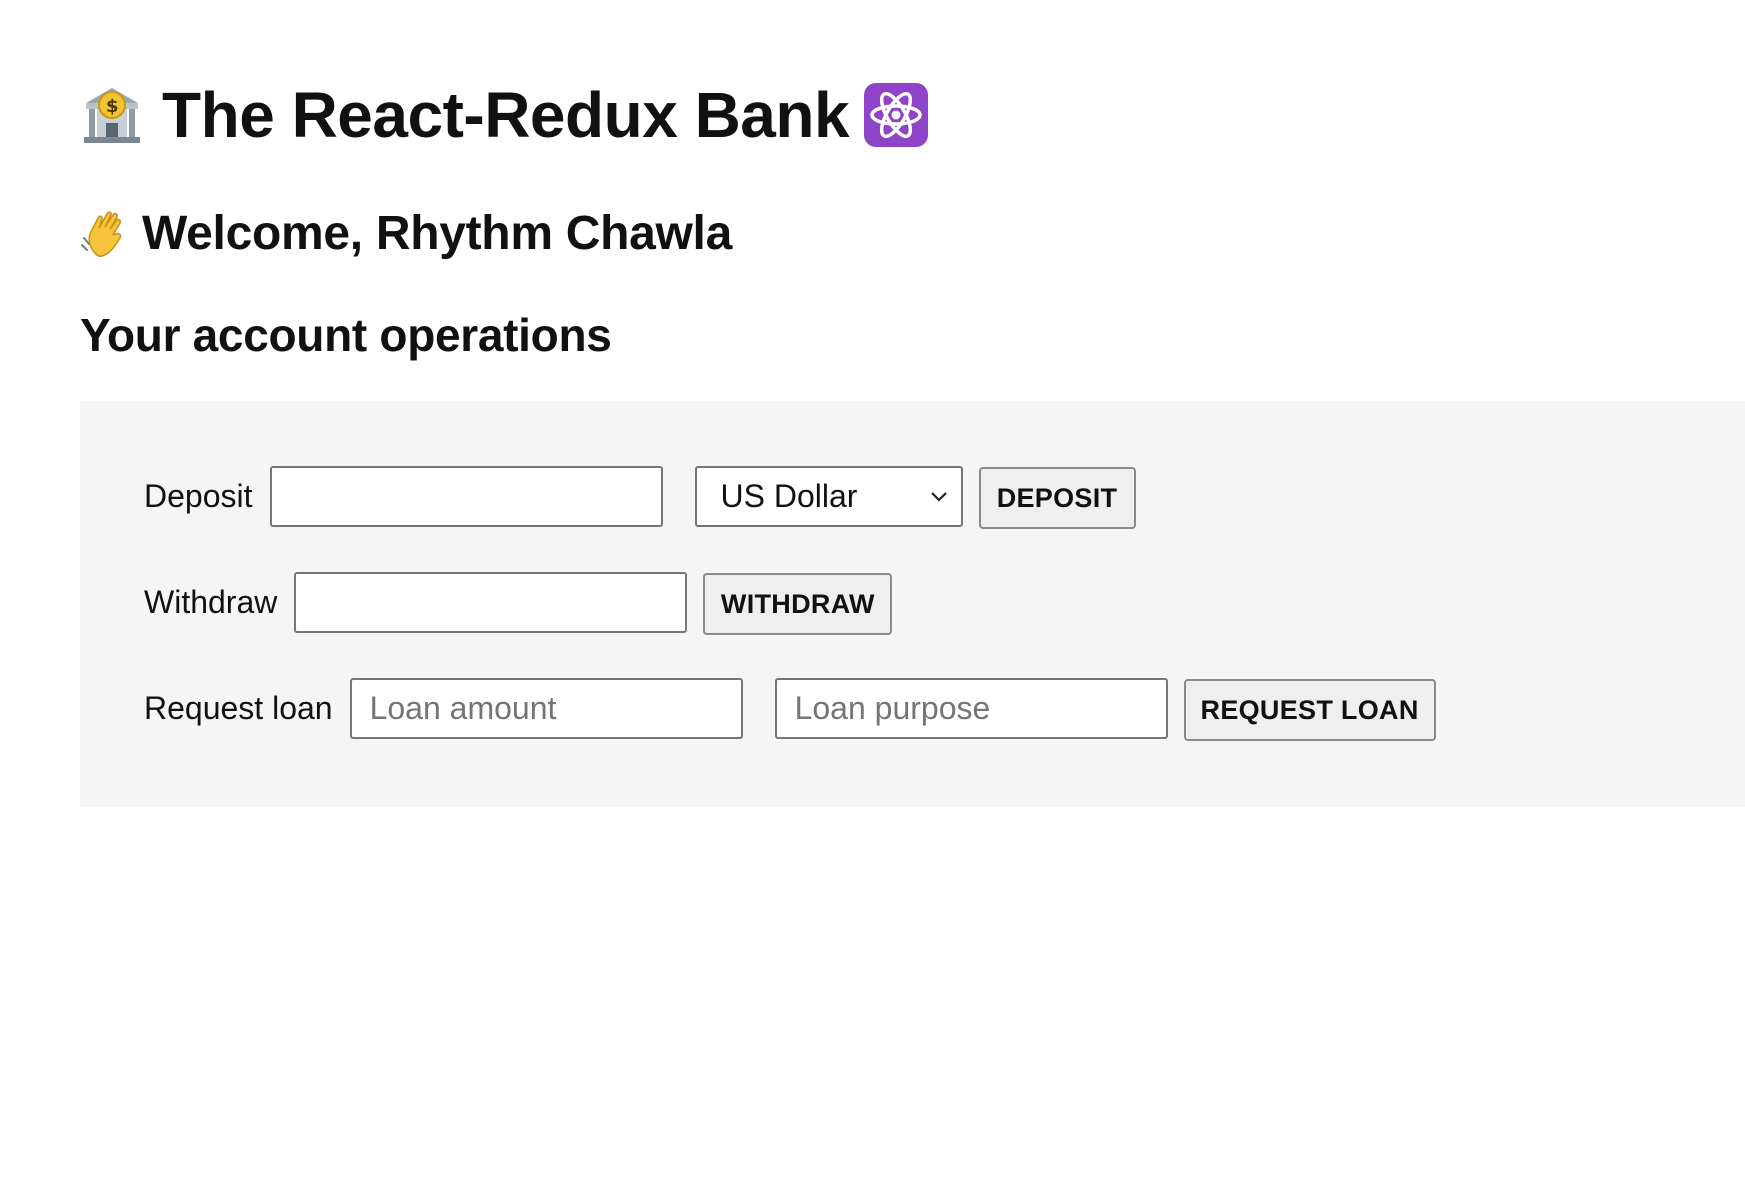  I want to click on request-loan-button: REQUEST LOAN, so click(1309, 710).